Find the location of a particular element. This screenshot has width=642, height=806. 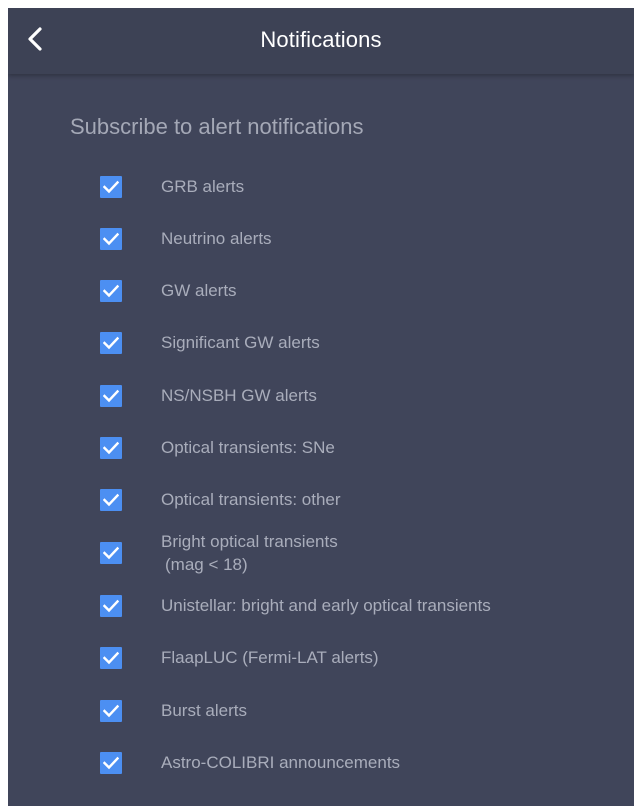

checkbox-bright-optical is located at coordinates (111, 553).